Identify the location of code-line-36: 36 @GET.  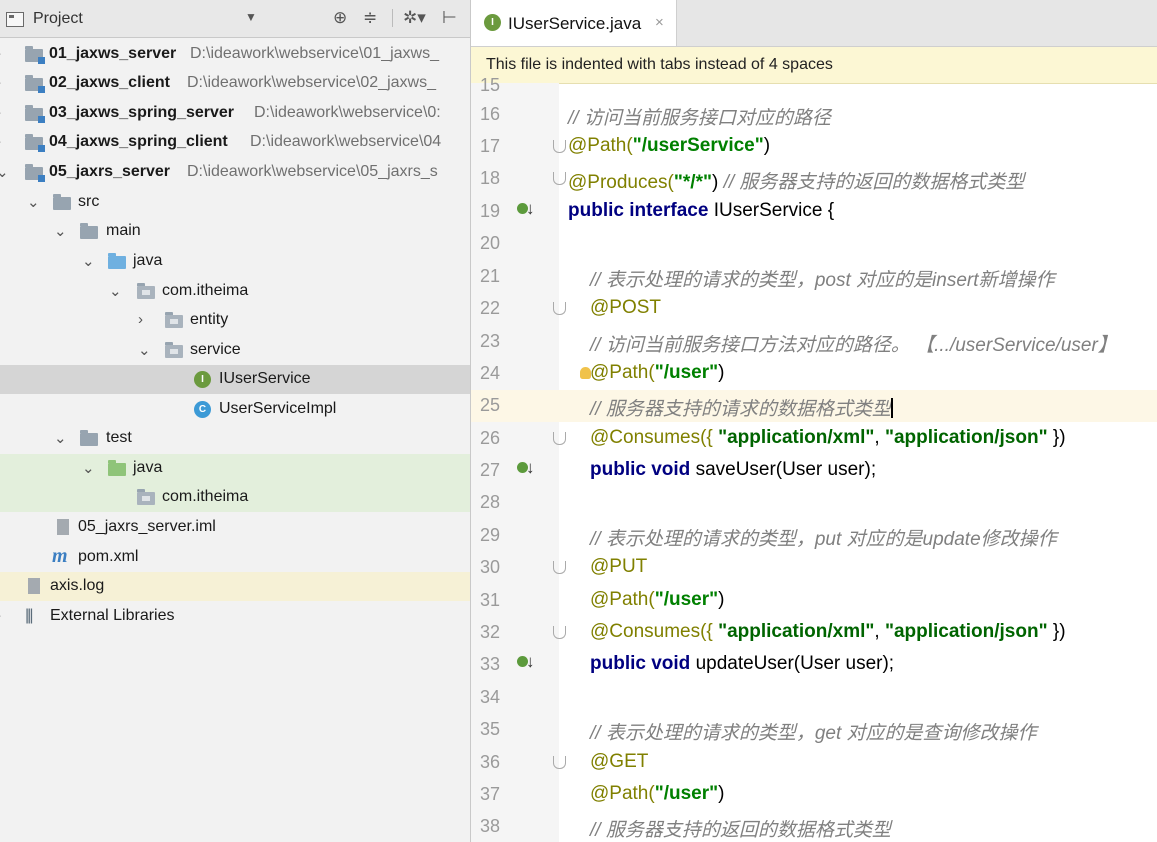
(814, 763).